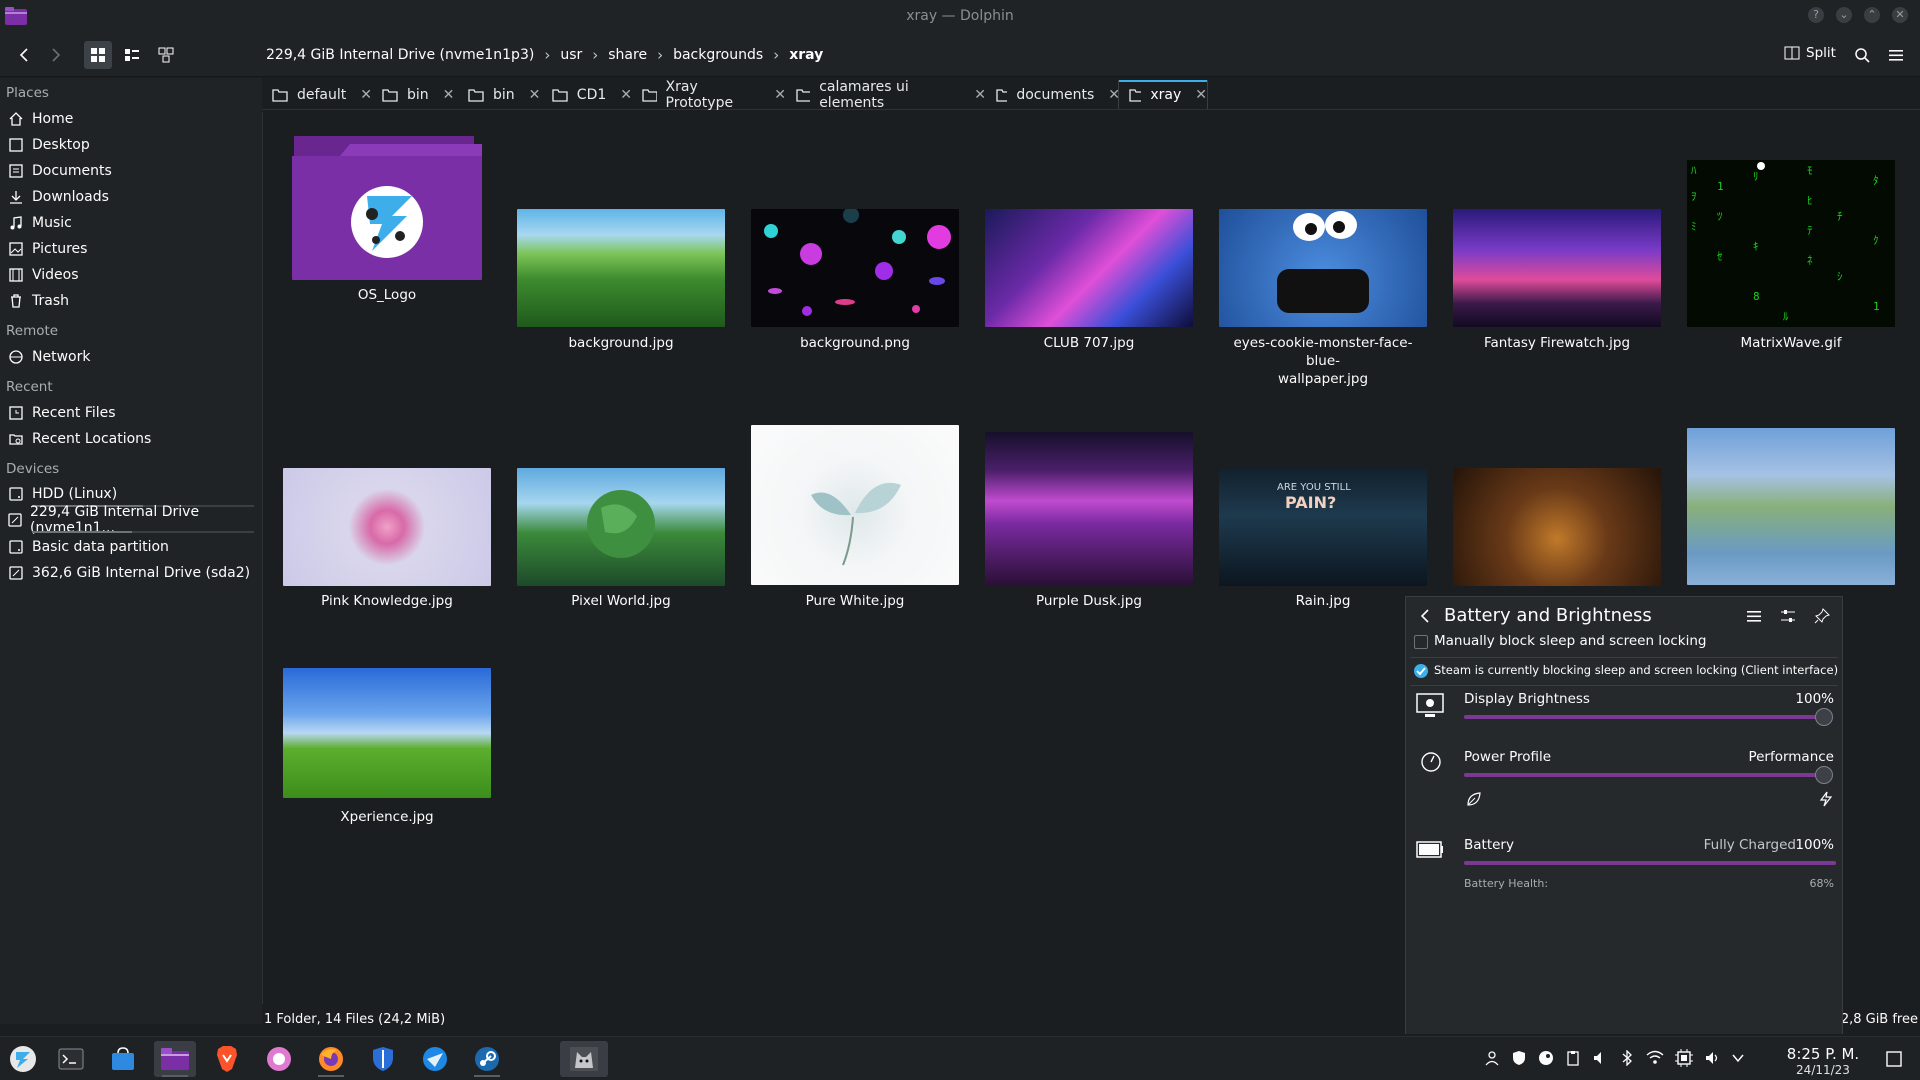 This screenshot has height=1080, width=1920. What do you see at coordinates (1557, 243) in the screenshot?
I see `file-item-fantasy-firewatch: Fantasy Firewatch.jpg` at bounding box center [1557, 243].